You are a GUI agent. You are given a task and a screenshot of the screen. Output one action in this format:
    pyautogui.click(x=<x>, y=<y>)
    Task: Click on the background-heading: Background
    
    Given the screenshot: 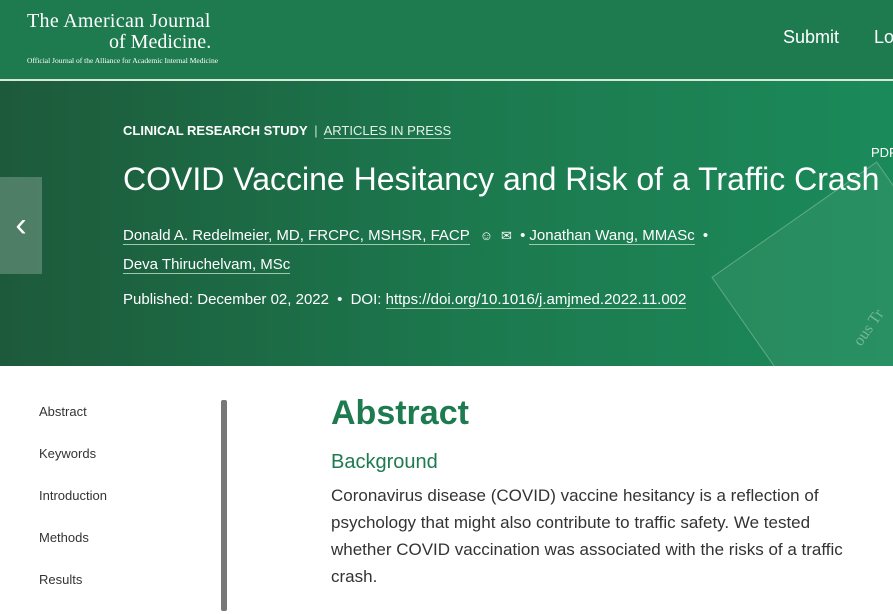 What is the action you would take?
    pyautogui.click(x=384, y=462)
    